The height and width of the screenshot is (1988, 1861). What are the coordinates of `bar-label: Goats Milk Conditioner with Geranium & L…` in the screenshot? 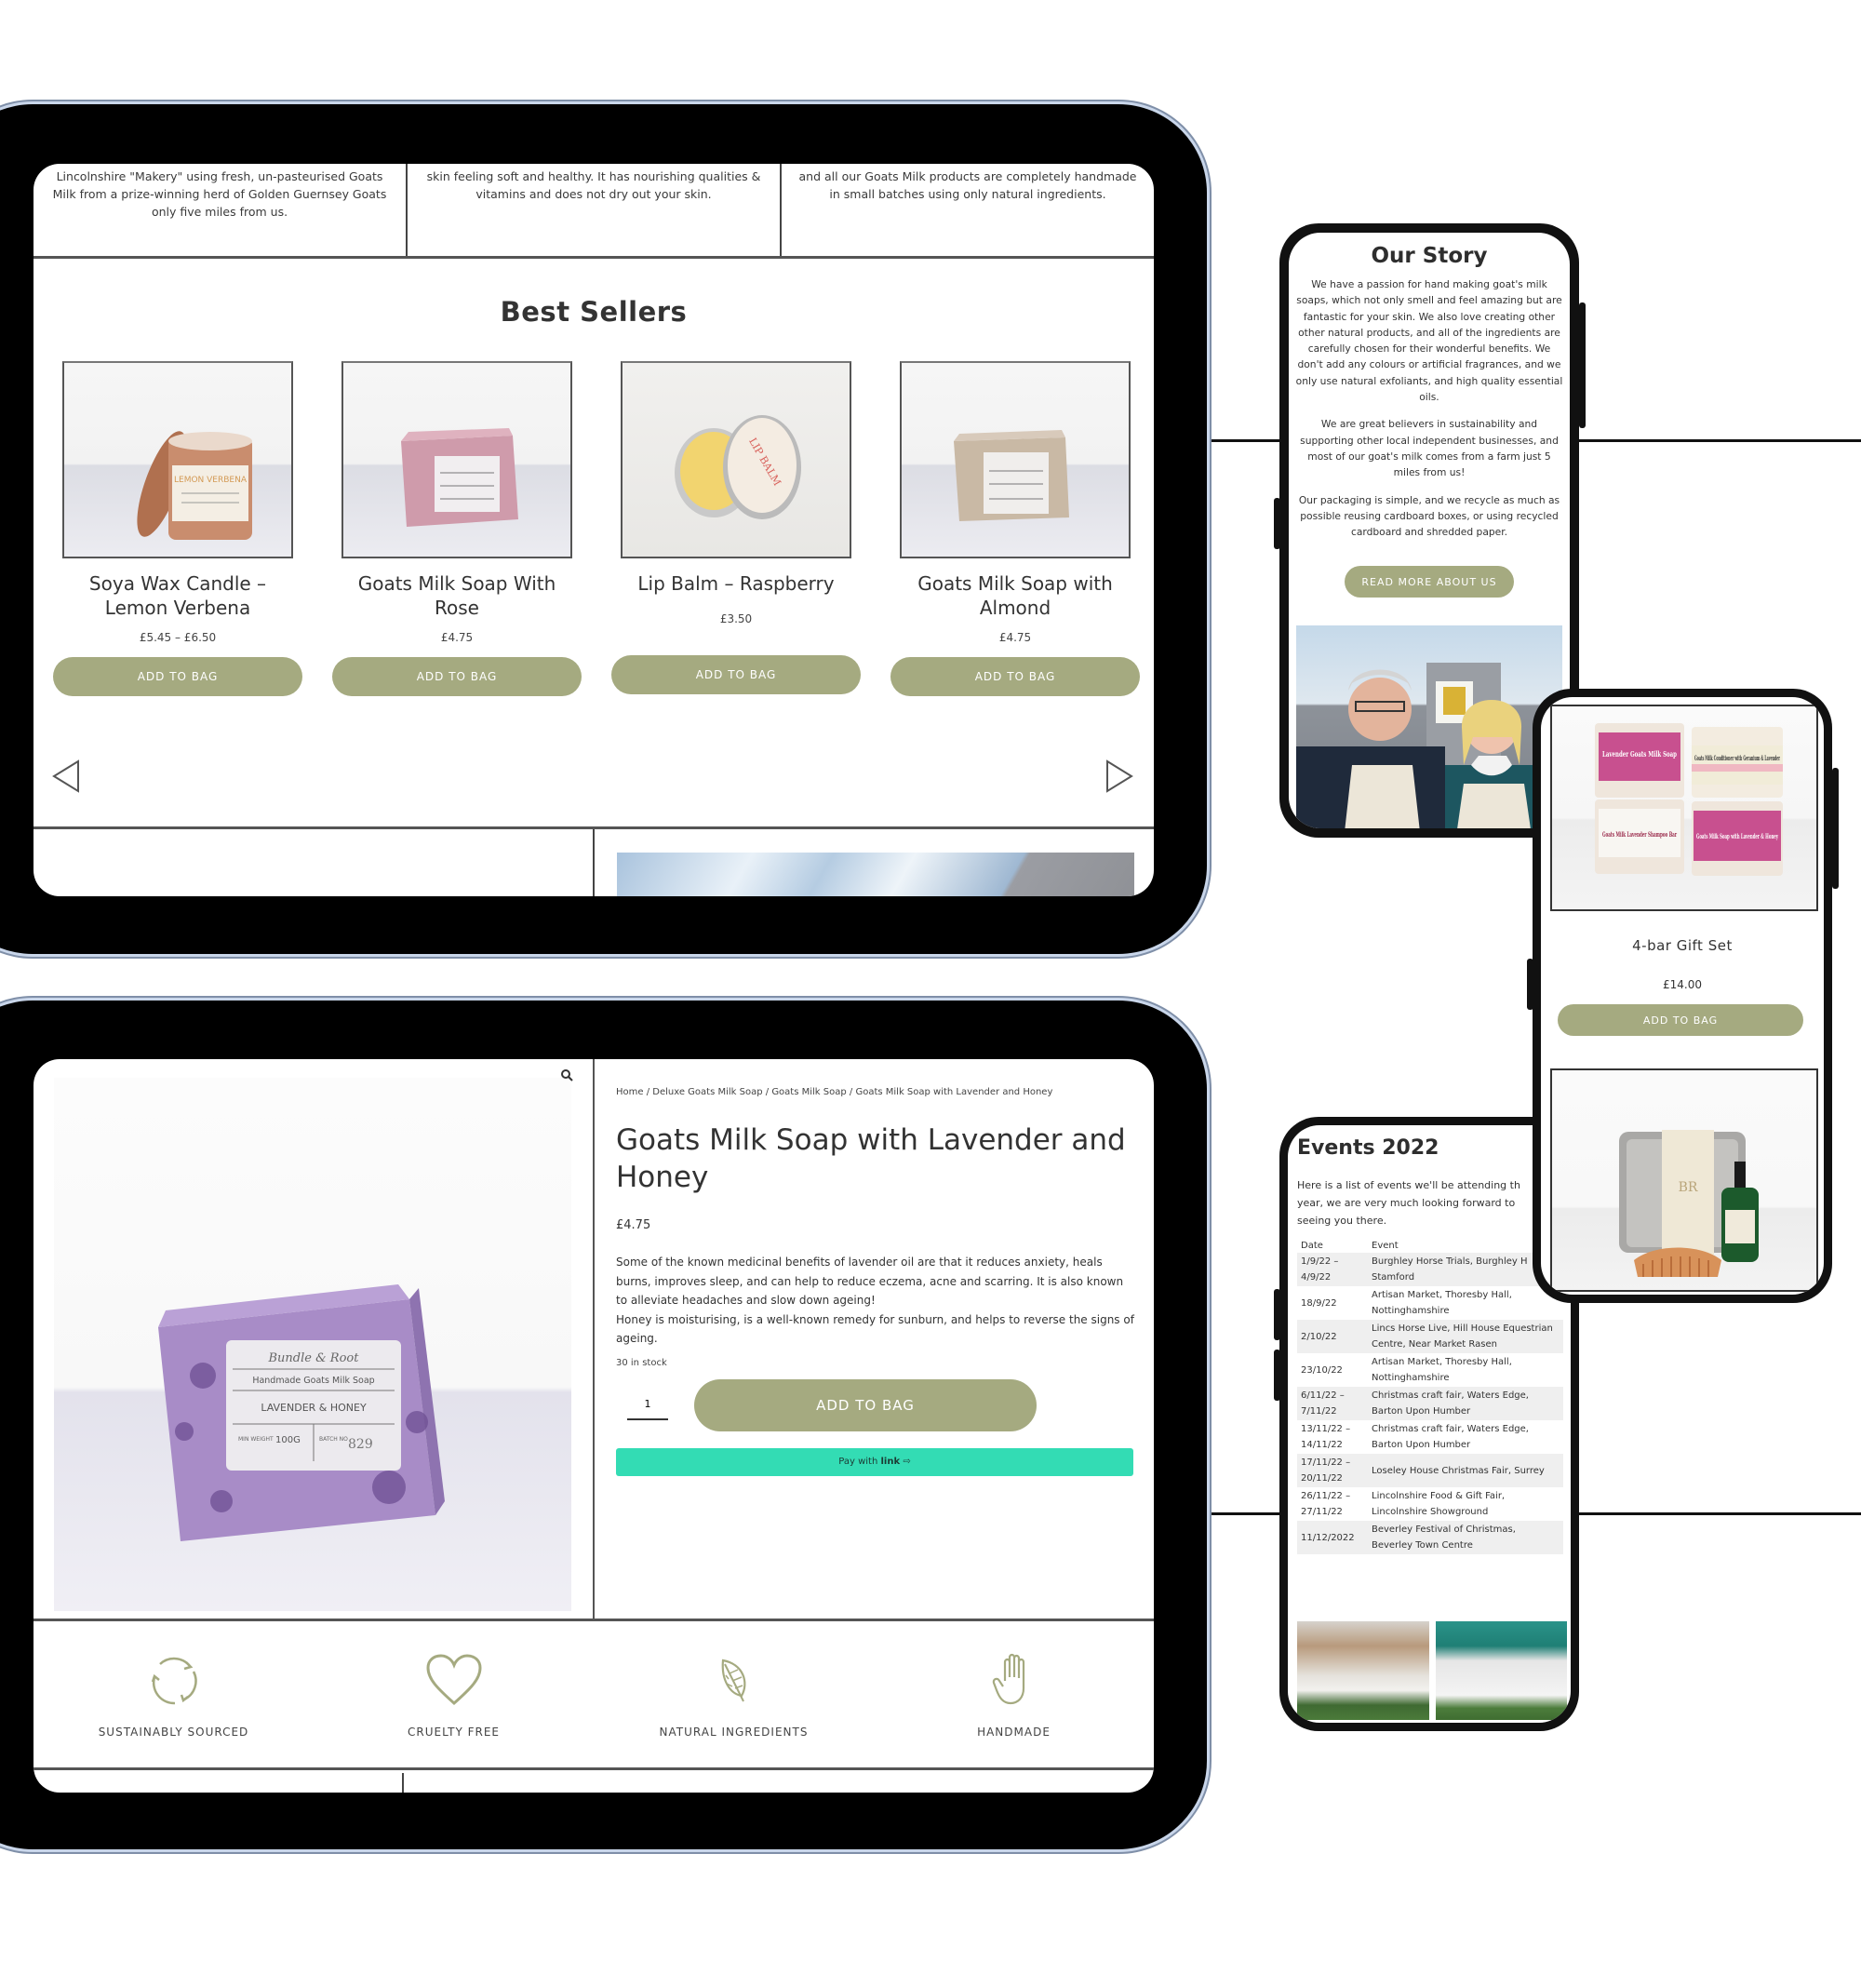 It's located at (1737, 758).